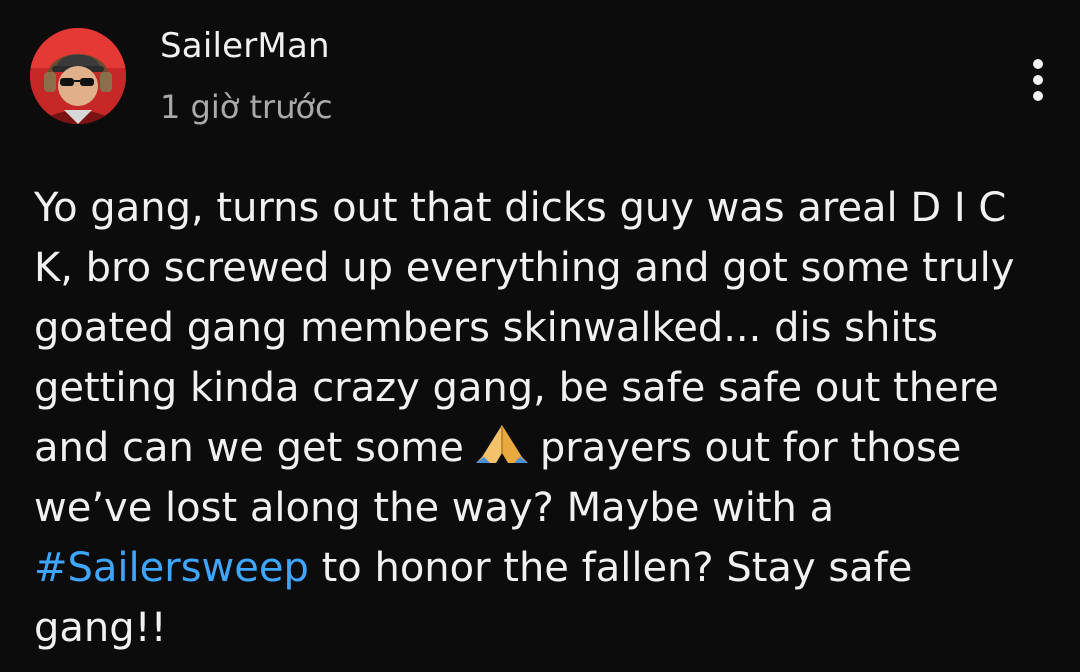 The width and height of the screenshot is (1080, 672). I want to click on avatar, so click(78, 76).